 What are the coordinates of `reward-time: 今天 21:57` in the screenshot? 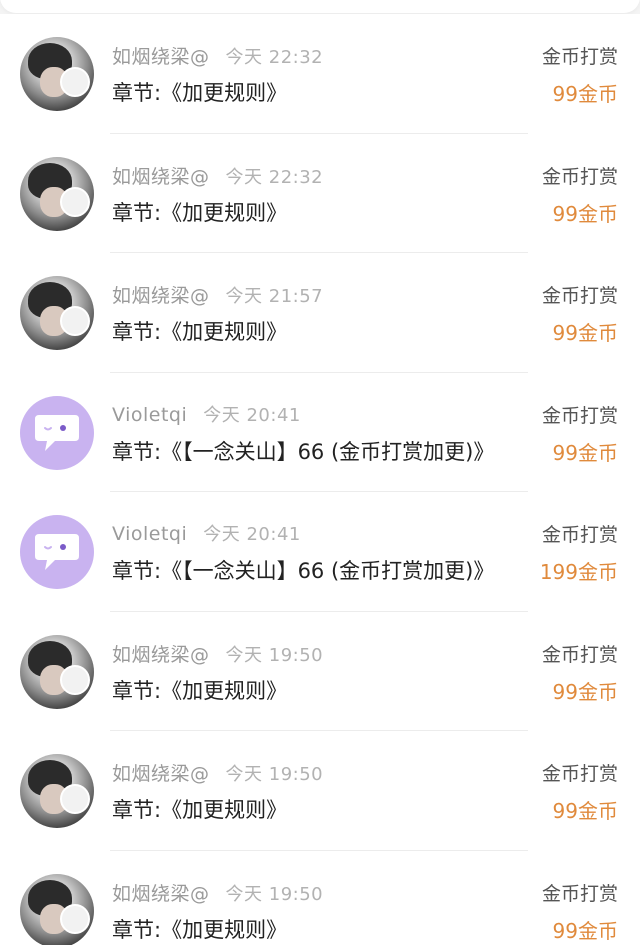 It's located at (274, 296).